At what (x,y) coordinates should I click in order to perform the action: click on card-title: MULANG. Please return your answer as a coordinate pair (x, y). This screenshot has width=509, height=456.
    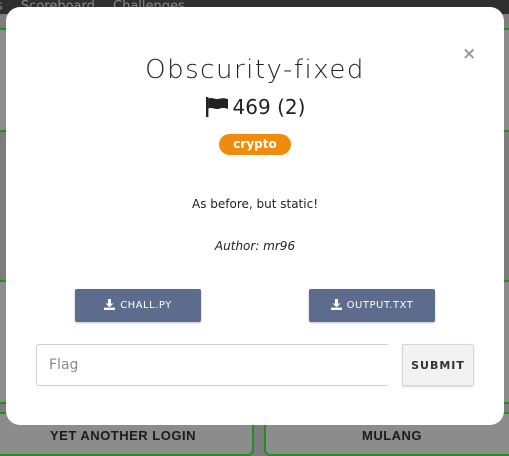
    Looking at the image, I should click on (392, 435).